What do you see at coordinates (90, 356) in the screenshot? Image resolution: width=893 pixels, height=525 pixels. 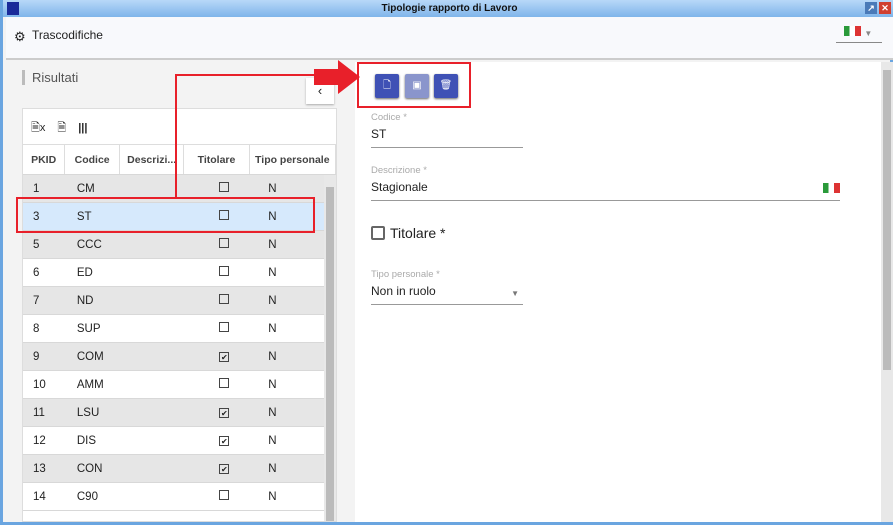 I see `cell-codice: COM` at bounding box center [90, 356].